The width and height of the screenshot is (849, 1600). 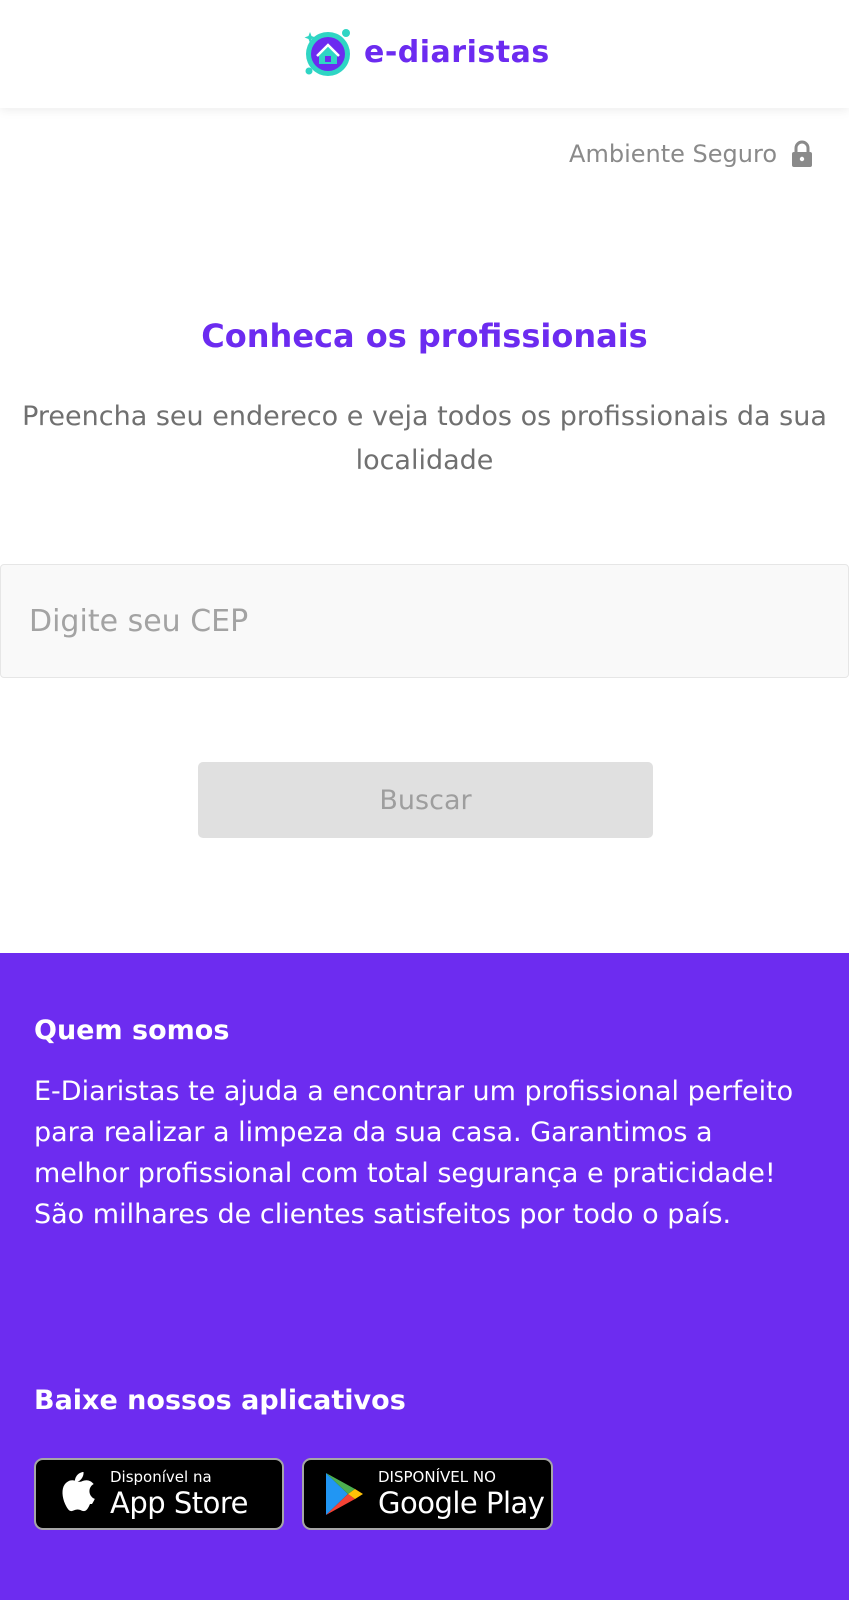 What do you see at coordinates (179, 1502) in the screenshot?
I see `app-store-big-text: App Store` at bounding box center [179, 1502].